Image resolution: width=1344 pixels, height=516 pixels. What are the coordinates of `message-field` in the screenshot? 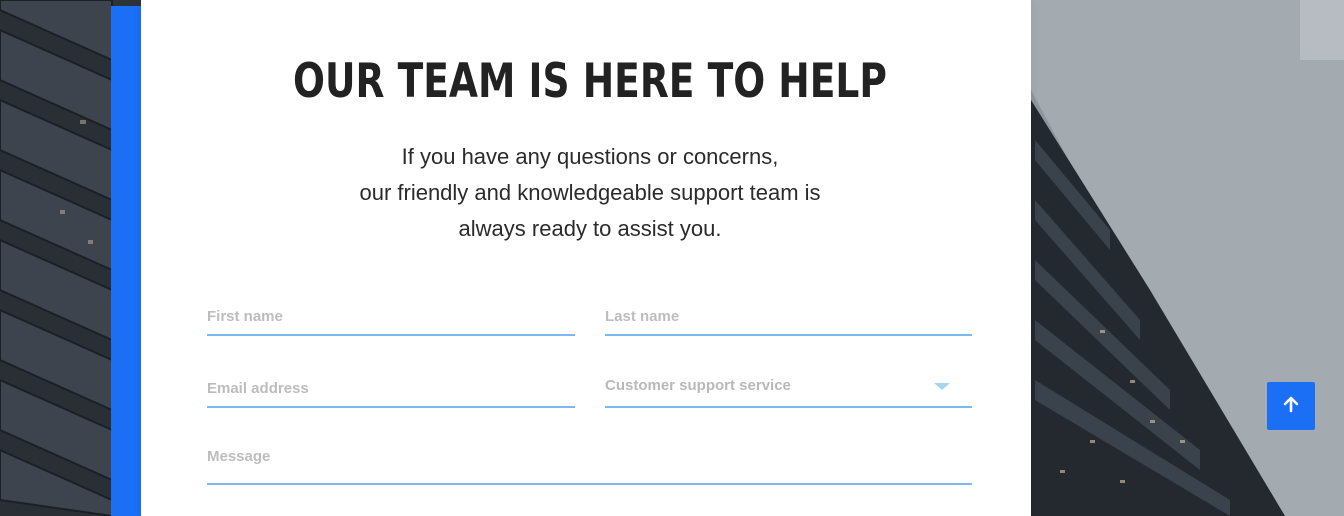 It's located at (589, 456).